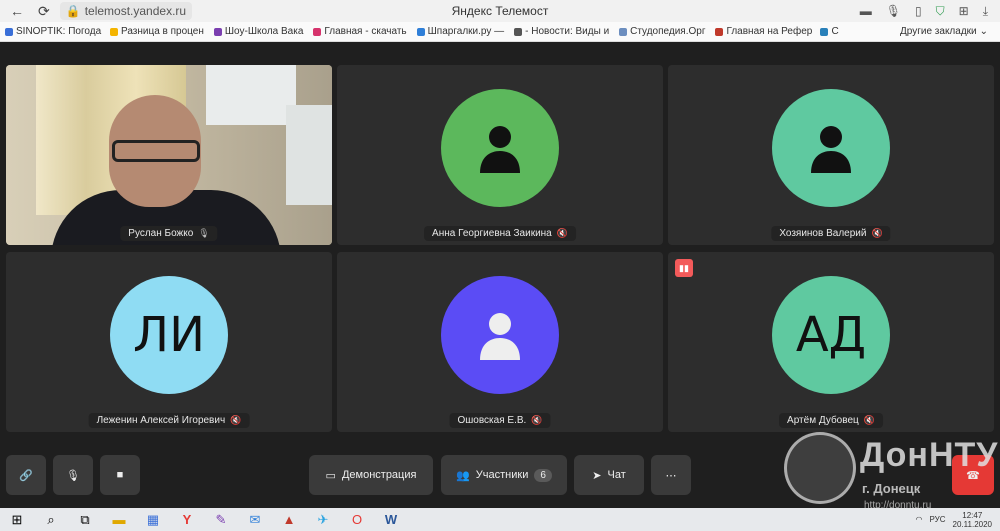 This screenshot has width=1000, height=531. What do you see at coordinates (866, 11) in the screenshot?
I see `camera-status-icon: ▬` at bounding box center [866, 11].